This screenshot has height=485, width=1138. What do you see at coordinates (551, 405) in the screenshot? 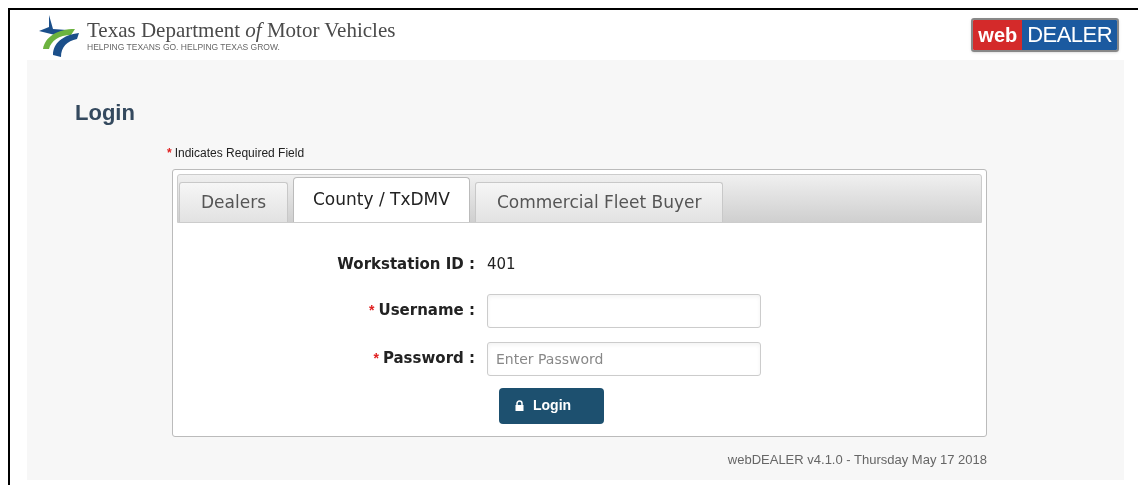
I see `login-button: Login` at bounding box center [551, 405].